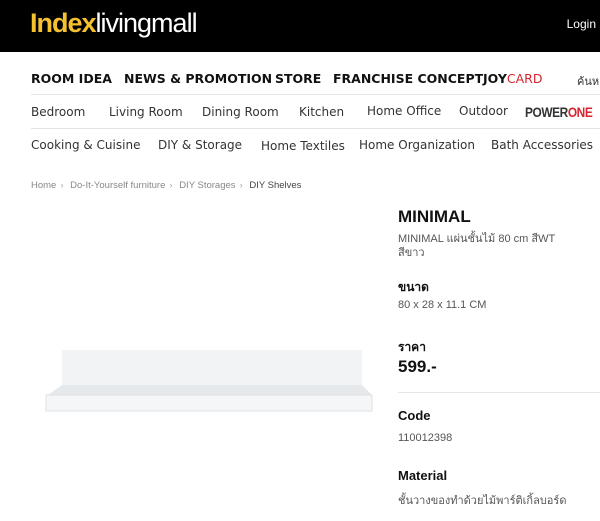 Image resolution: width=600 pixels, height=521 pixels. I want to click on nav-store: STORE, so click(298, 78).